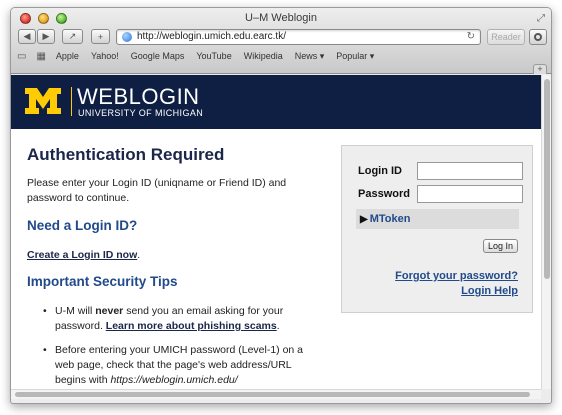 The height and width of the screenshot is (415, 562). I want to click on logo-divider, so click(71, 101).